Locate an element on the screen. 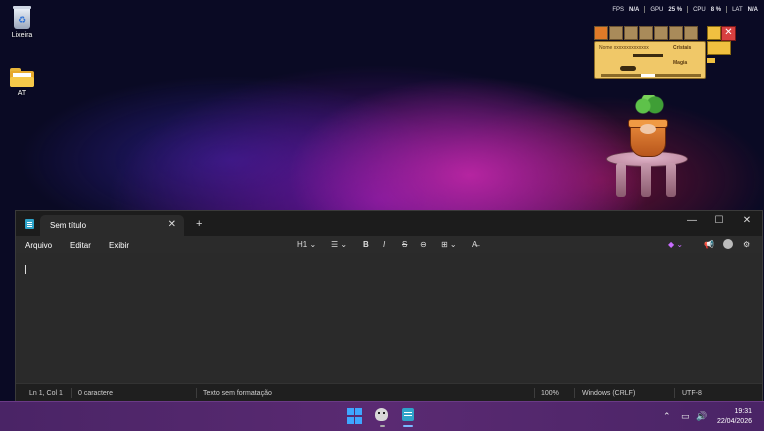 This screenshot has height=431, width=764. notepad-icon is located at coordinates (29, 224).